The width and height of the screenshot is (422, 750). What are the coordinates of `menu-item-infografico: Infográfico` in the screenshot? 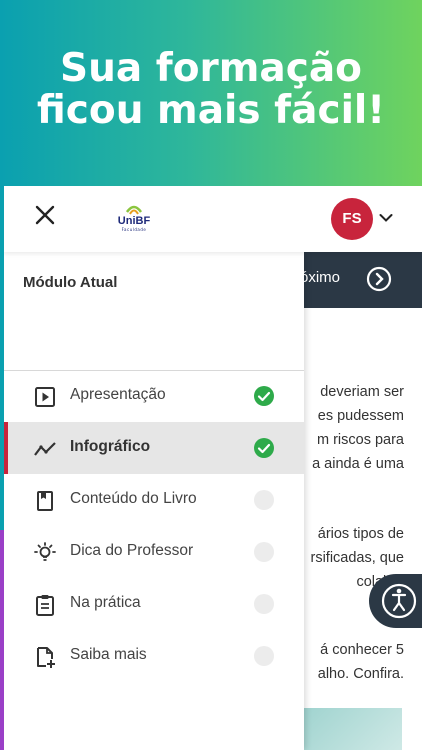 It's located at (154, 448).